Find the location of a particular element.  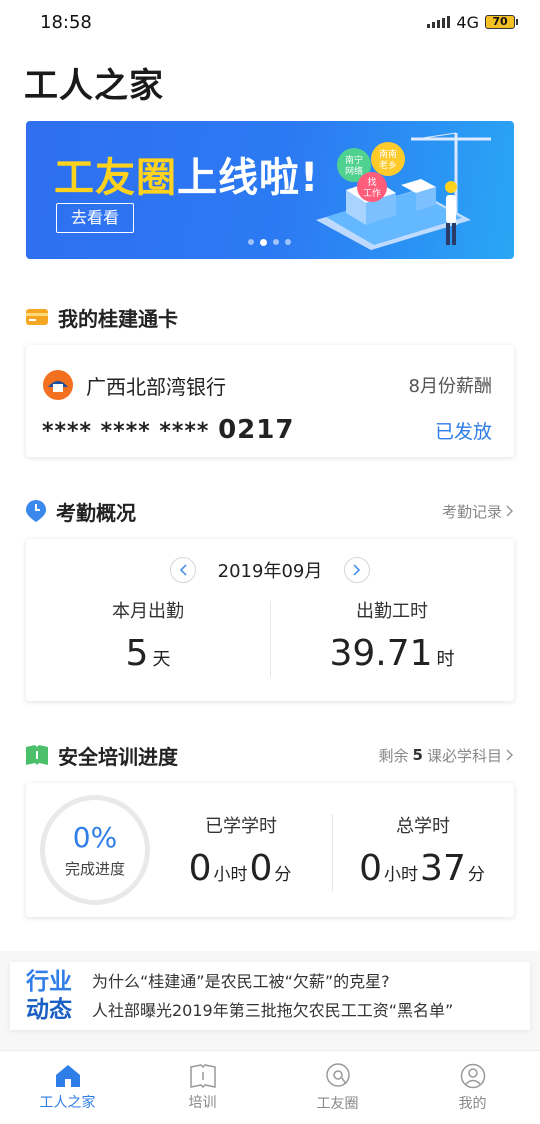

battery-level: 70 is located at coordinates (500, 22).